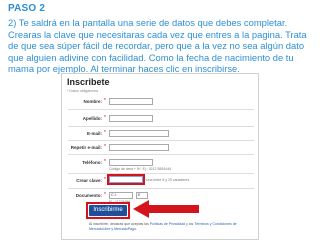  What do you see at coordinates (89, 180) in the screenshot?
I see `clave-label: Crear clave:` at bounding box center [89, 180].